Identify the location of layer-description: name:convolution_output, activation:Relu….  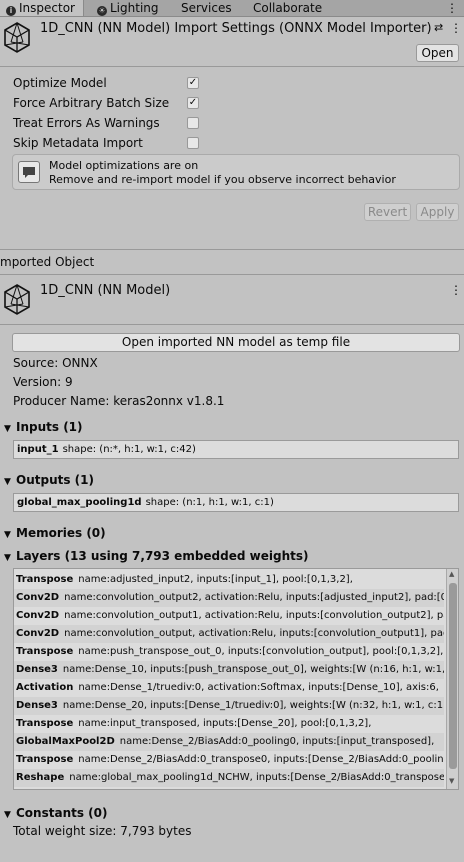
(254, 633).